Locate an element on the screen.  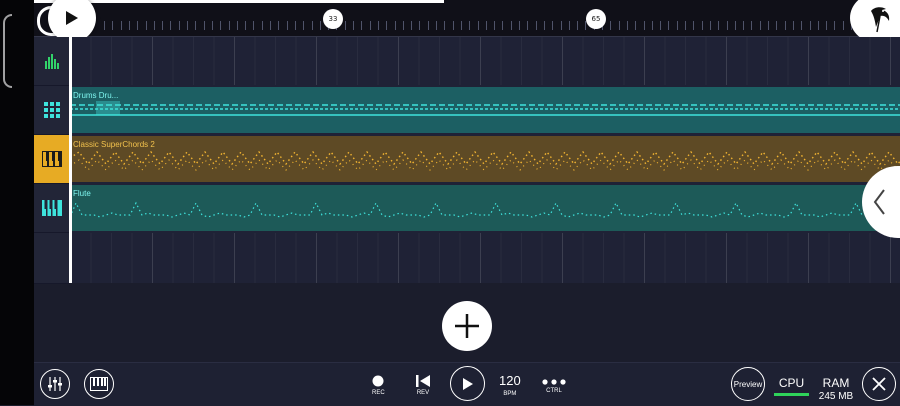
track-lane-4: Flute is located at coordinates (467, 208).